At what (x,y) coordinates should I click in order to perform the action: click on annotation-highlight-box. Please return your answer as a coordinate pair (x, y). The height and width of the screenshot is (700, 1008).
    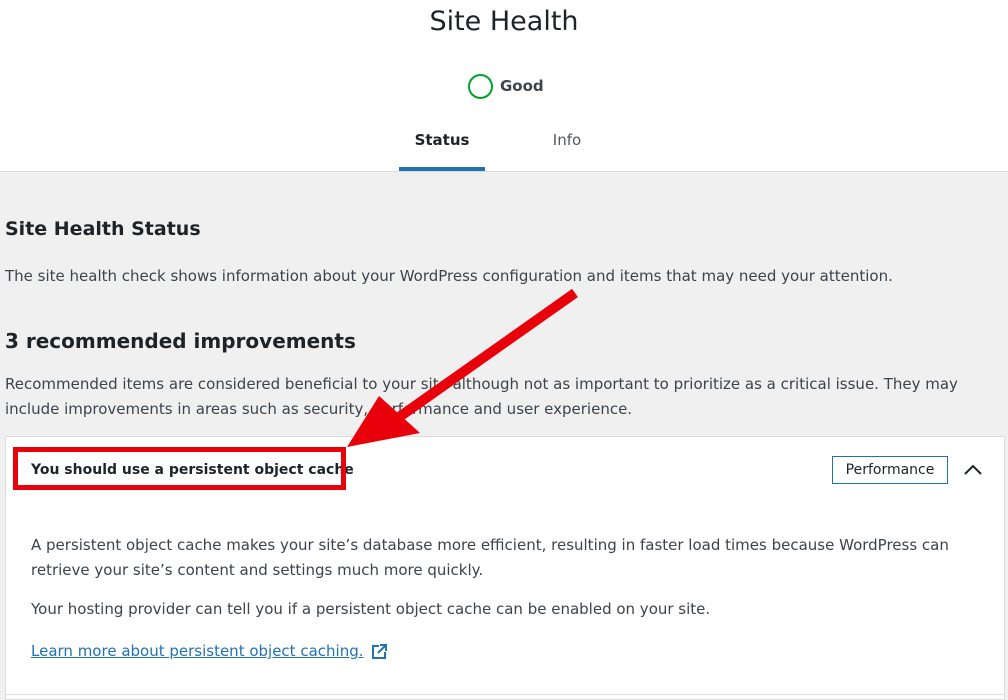
    Looking at the image, I should click on (179, 468).